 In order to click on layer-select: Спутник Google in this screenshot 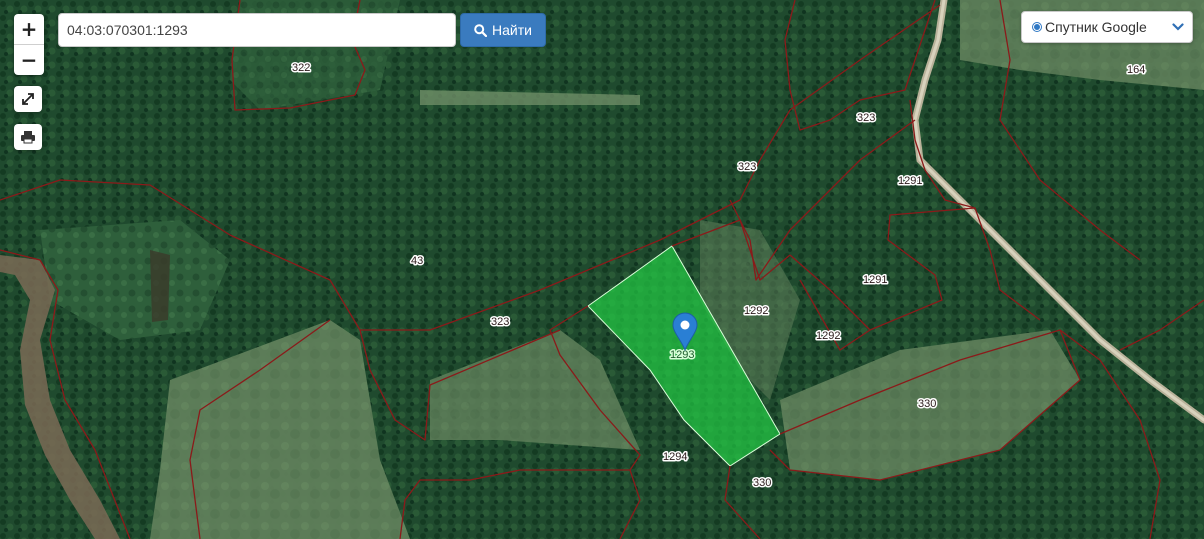, I will do `click(1107, 27)`.